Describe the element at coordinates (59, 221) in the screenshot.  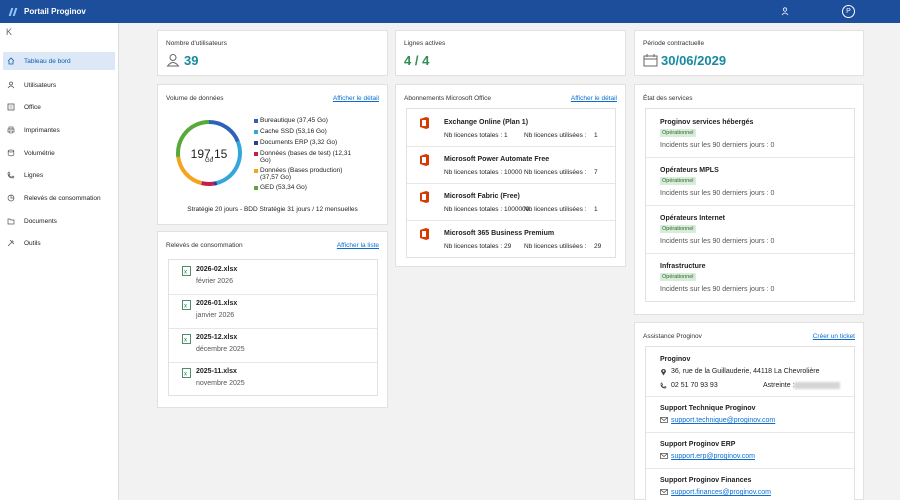
I see `sidebar-item-documents: Documents` at that location.